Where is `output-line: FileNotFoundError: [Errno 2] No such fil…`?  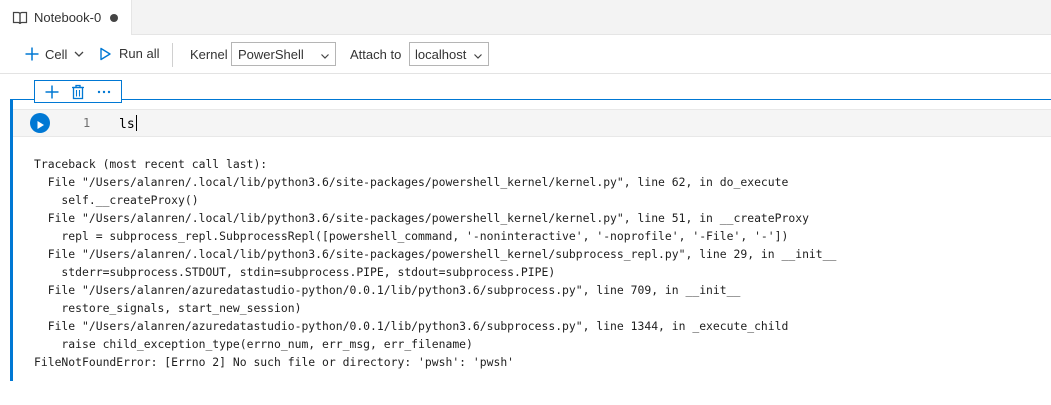
output-line: FileNotFoundError: [Errno 2] No such fil… is located at coordinates (274, 362).